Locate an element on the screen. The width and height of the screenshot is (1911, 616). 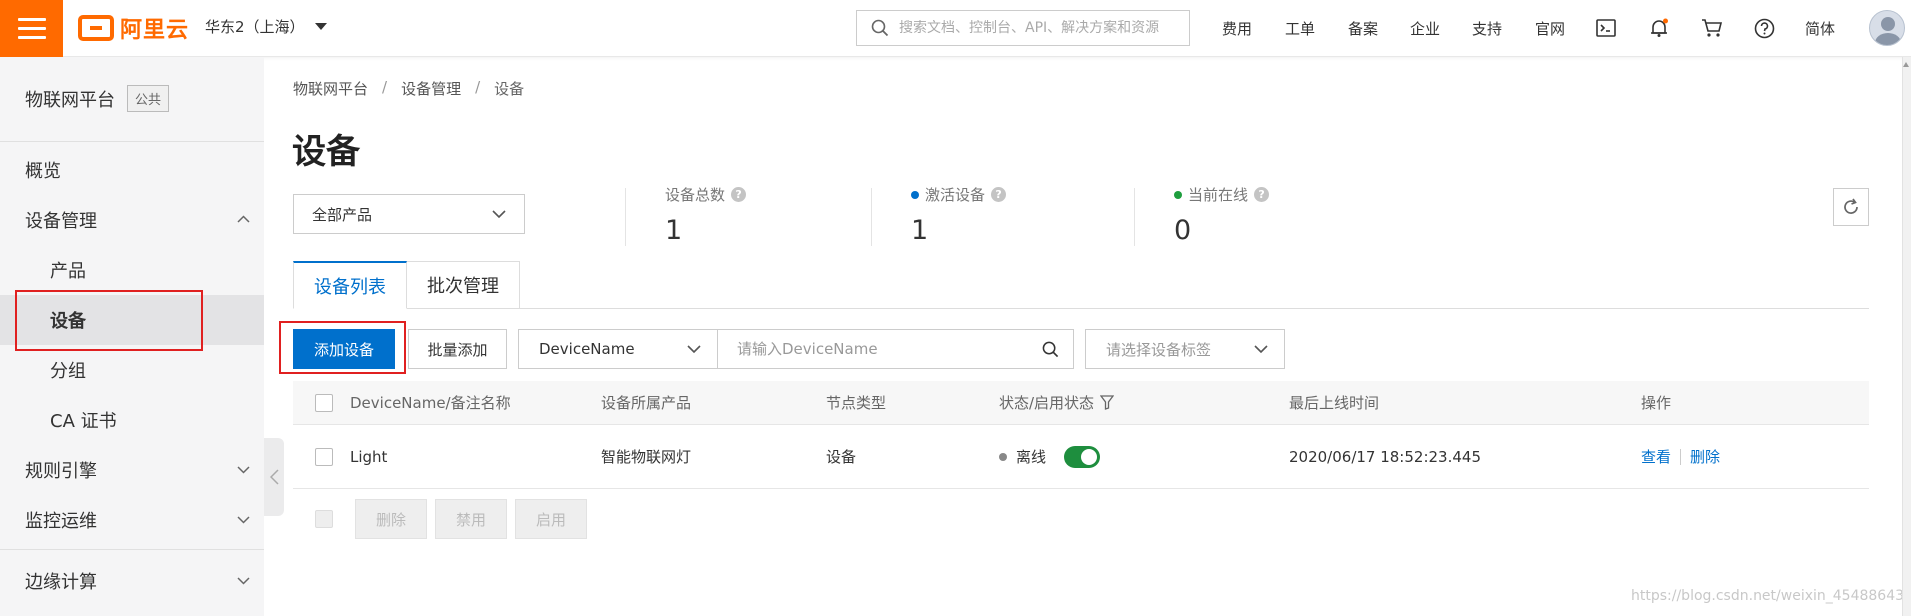
column-header-device-name: DeviceName/备注名称 is located at coordinates (430, 403).